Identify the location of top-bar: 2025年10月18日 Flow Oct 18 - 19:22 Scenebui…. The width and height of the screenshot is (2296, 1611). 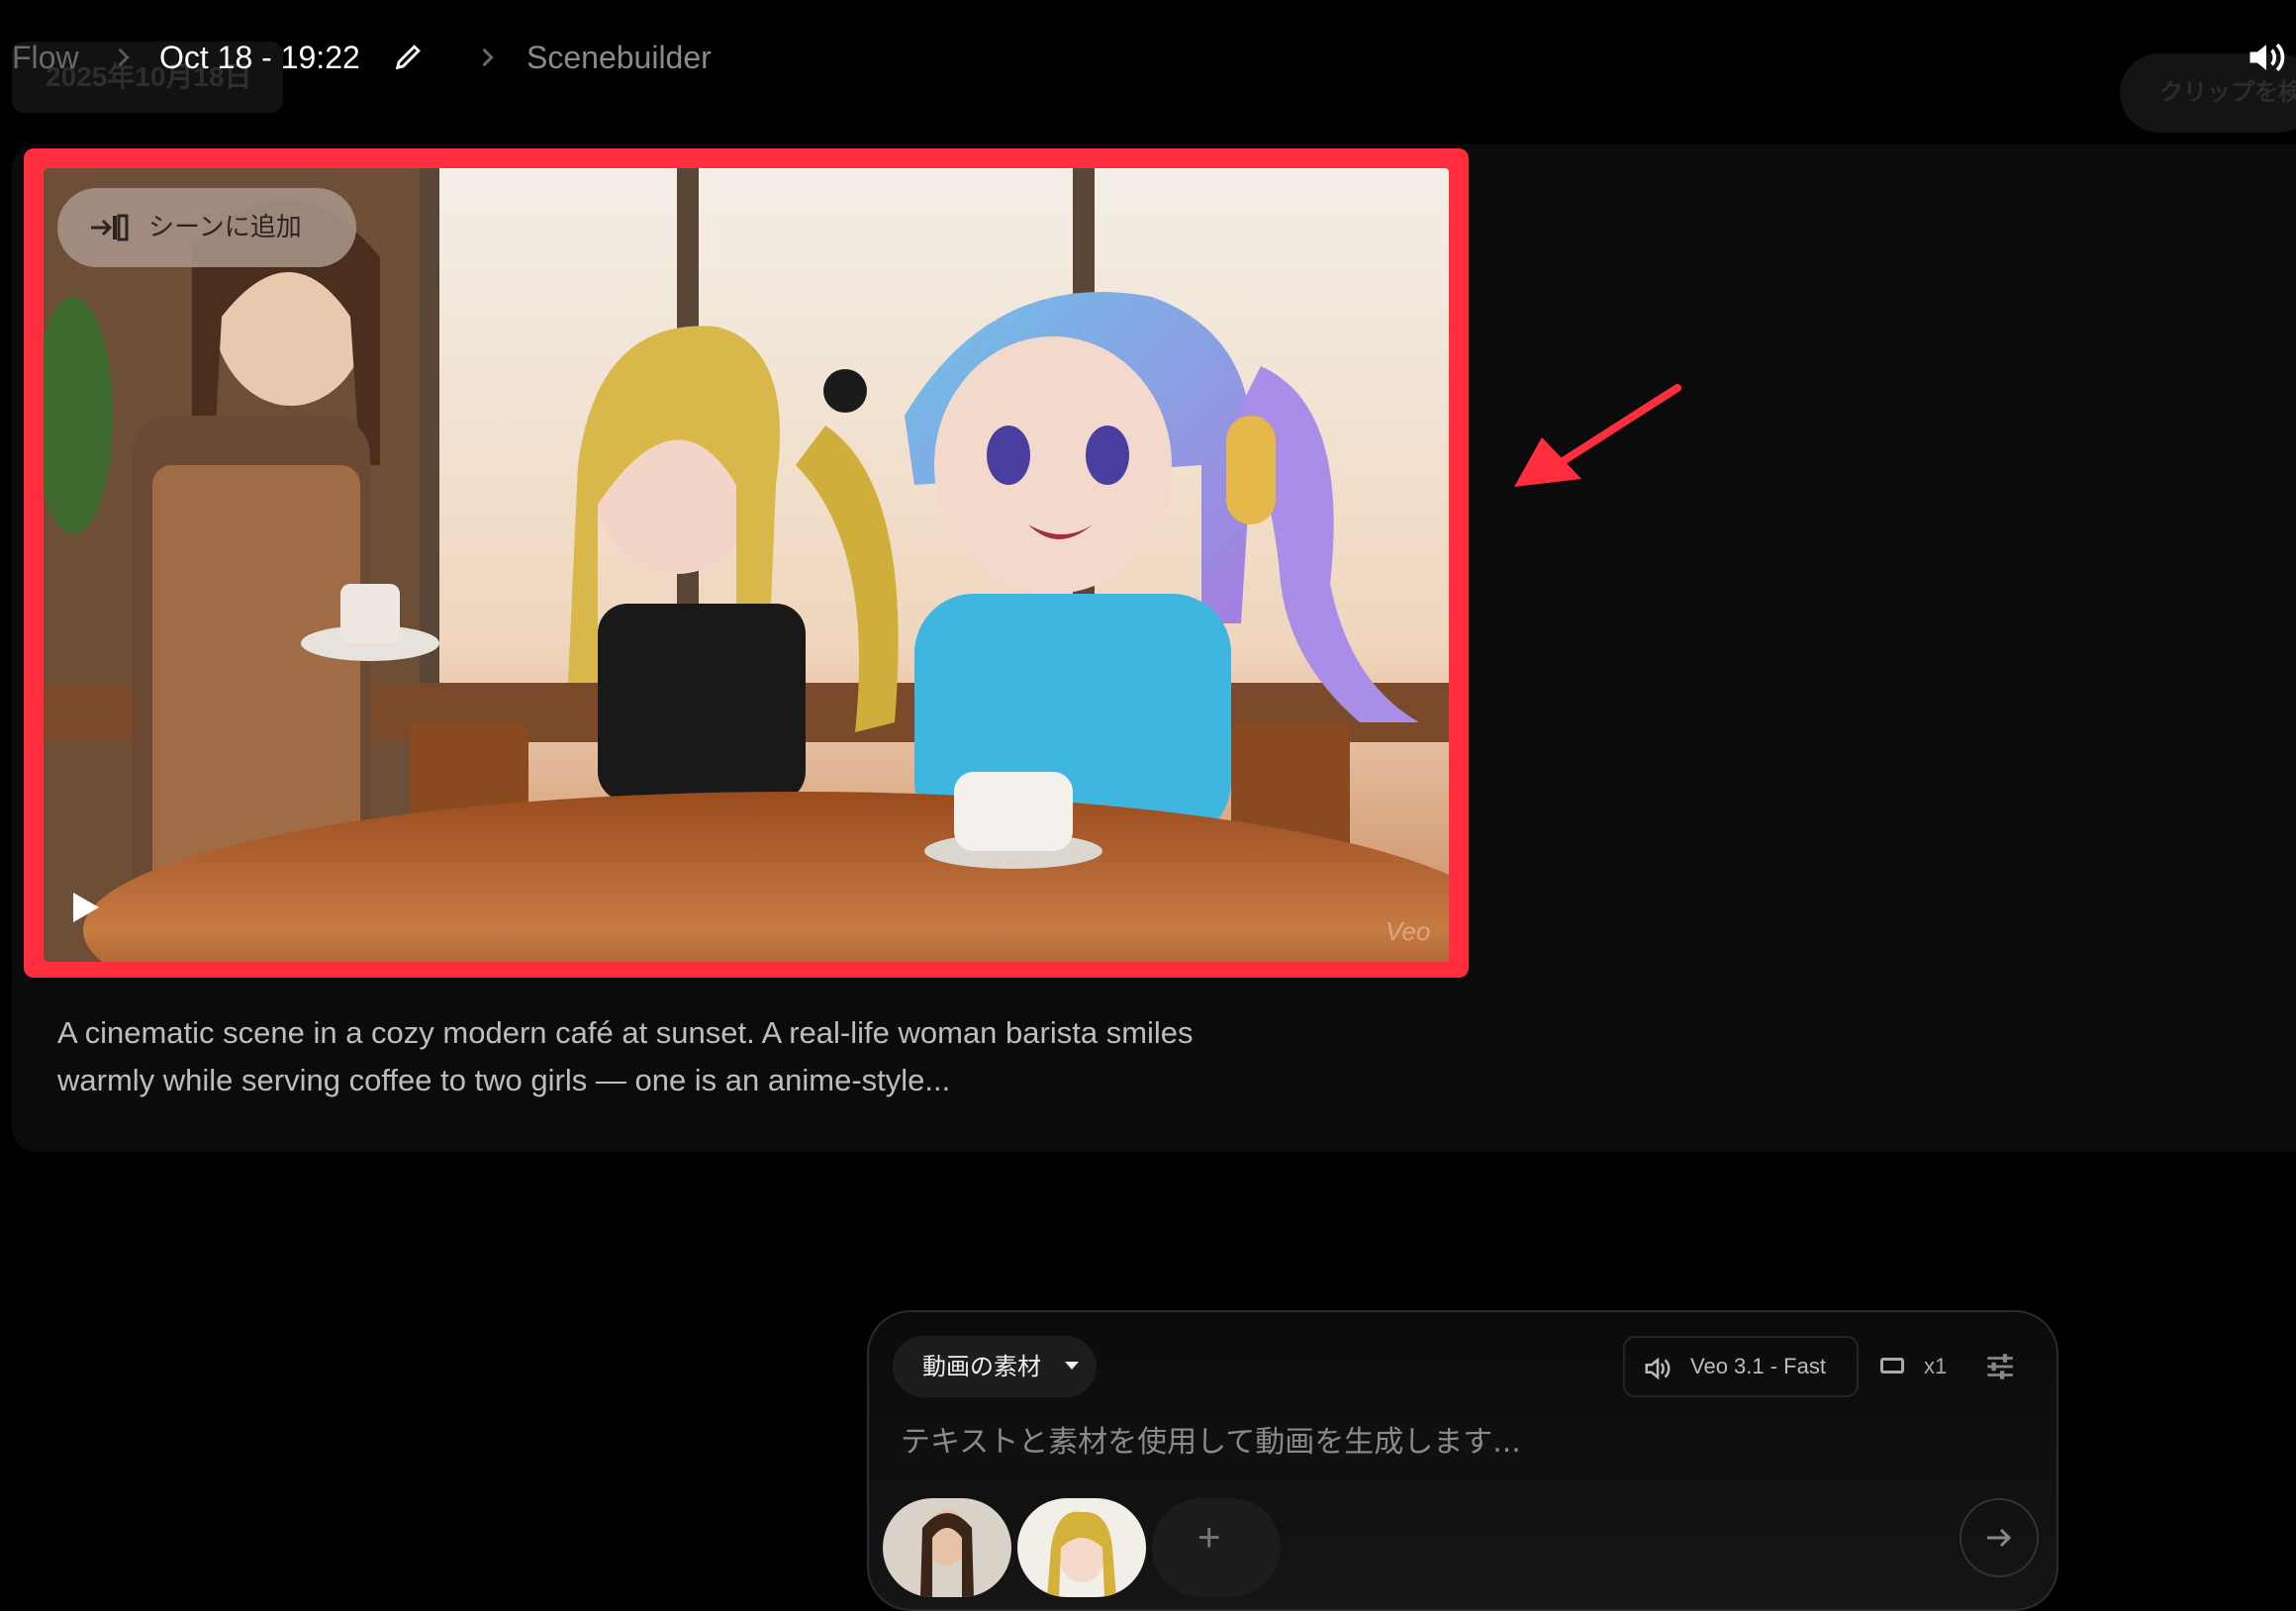
(1148, 66).